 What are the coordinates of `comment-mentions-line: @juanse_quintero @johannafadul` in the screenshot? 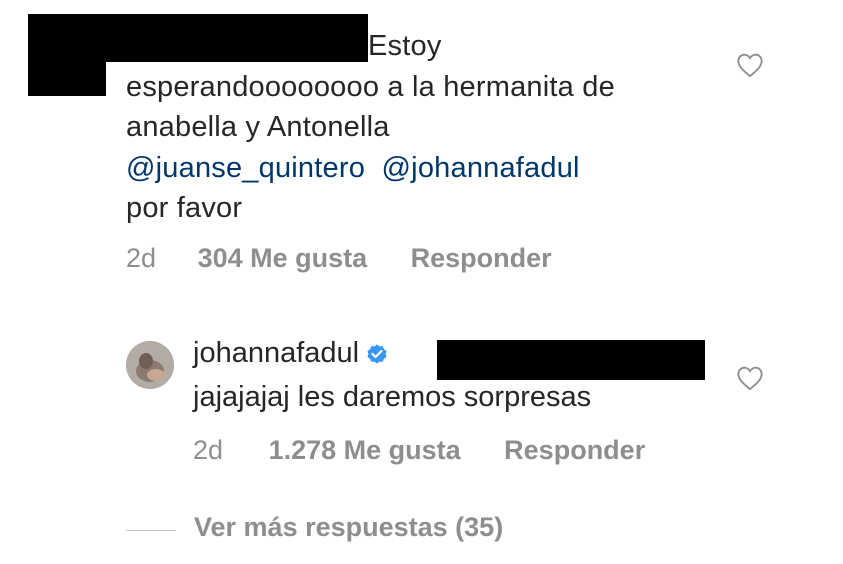 It's located at (421, 168).